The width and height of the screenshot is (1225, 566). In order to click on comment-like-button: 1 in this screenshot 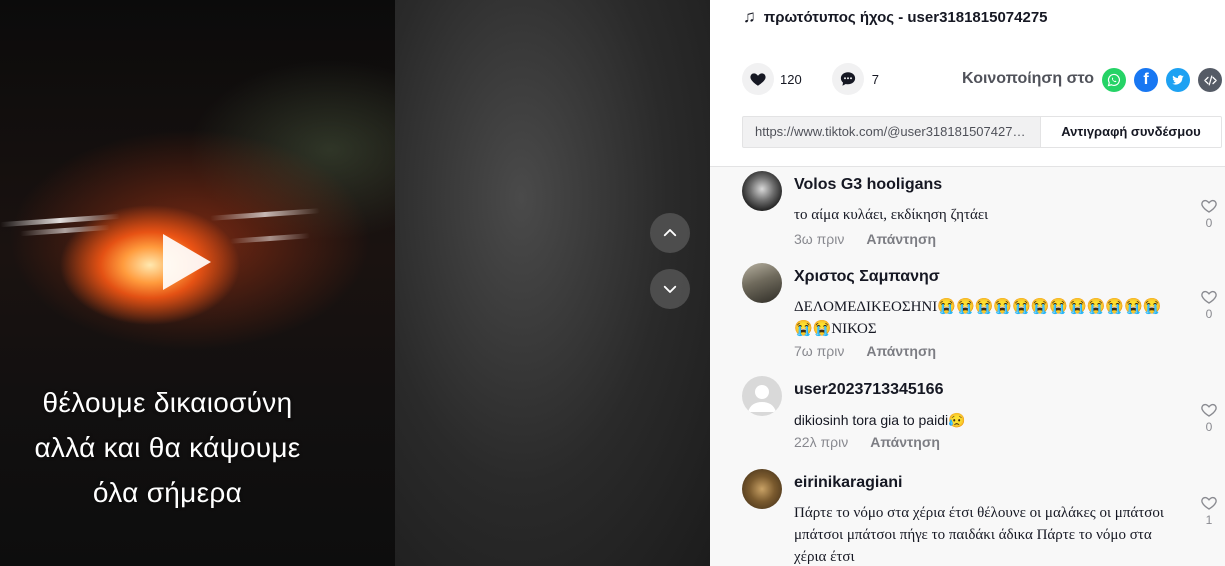, I will do `click(1209, 510)`.